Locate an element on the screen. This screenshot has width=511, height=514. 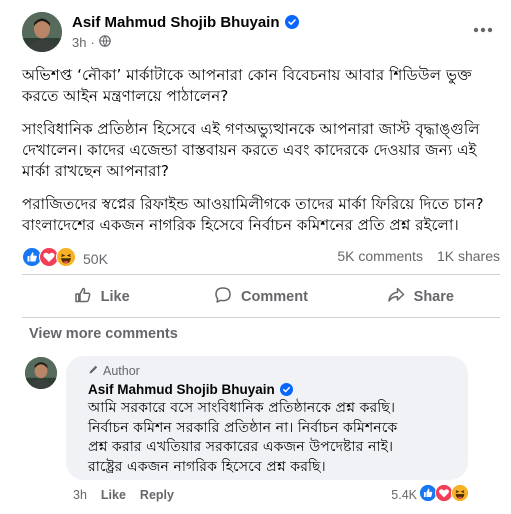
like-button: Like is located at coordinates (101, 297).